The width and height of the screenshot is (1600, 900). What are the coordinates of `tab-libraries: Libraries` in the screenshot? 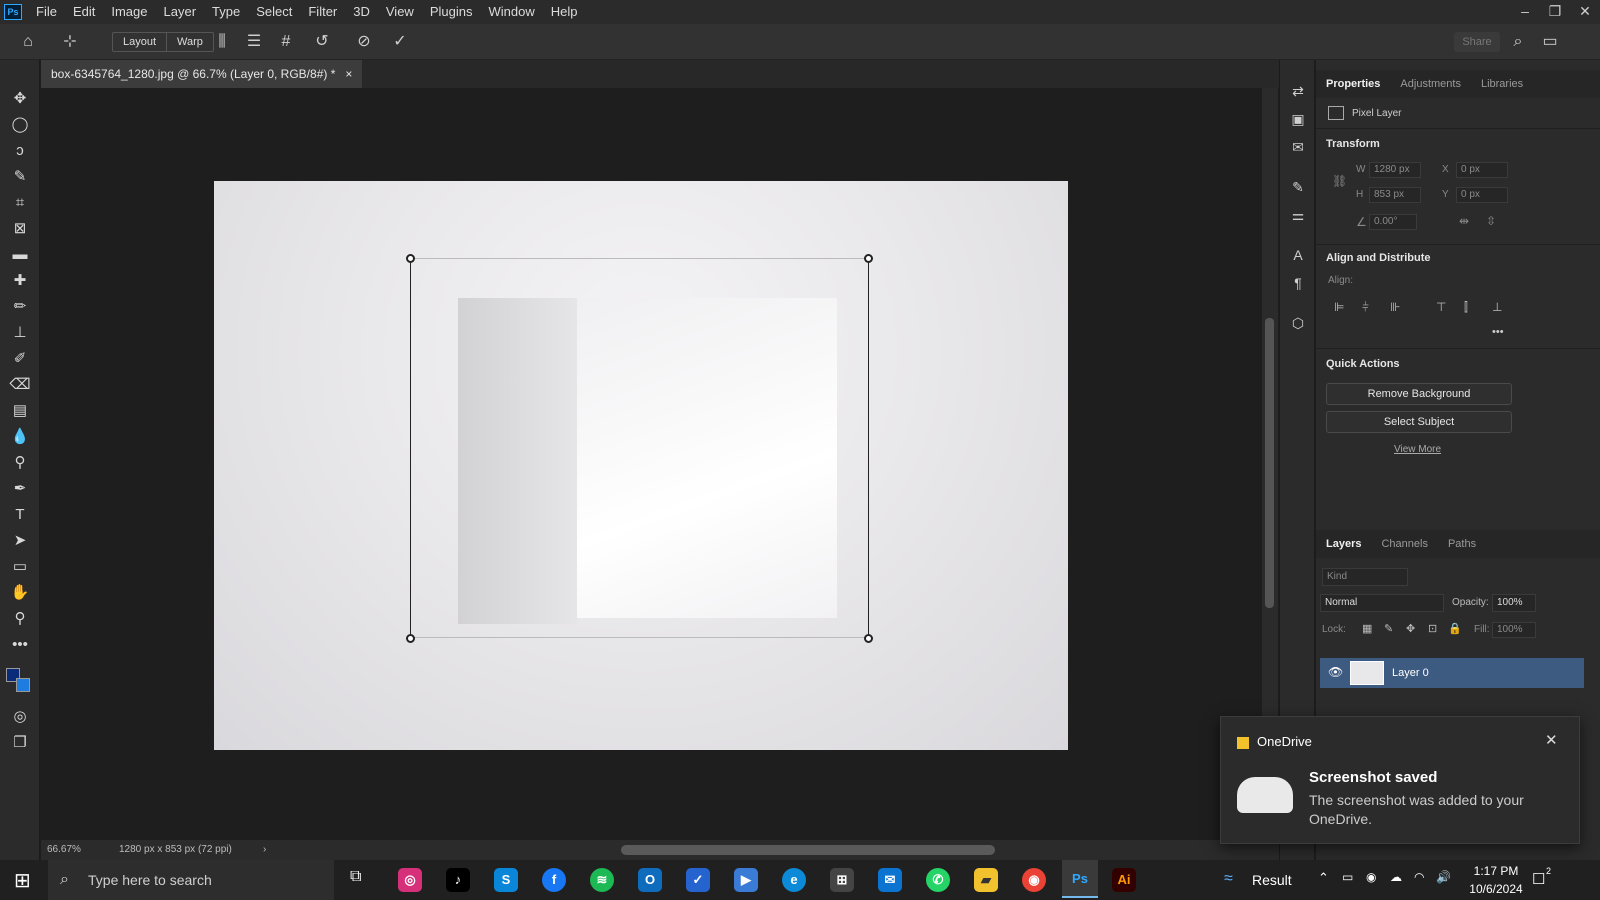 It's located at (1502, 84).